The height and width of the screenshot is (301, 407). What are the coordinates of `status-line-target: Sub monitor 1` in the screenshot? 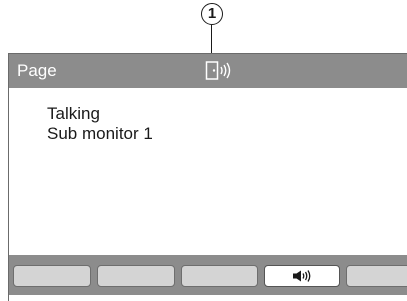 It's located at (100, 133).